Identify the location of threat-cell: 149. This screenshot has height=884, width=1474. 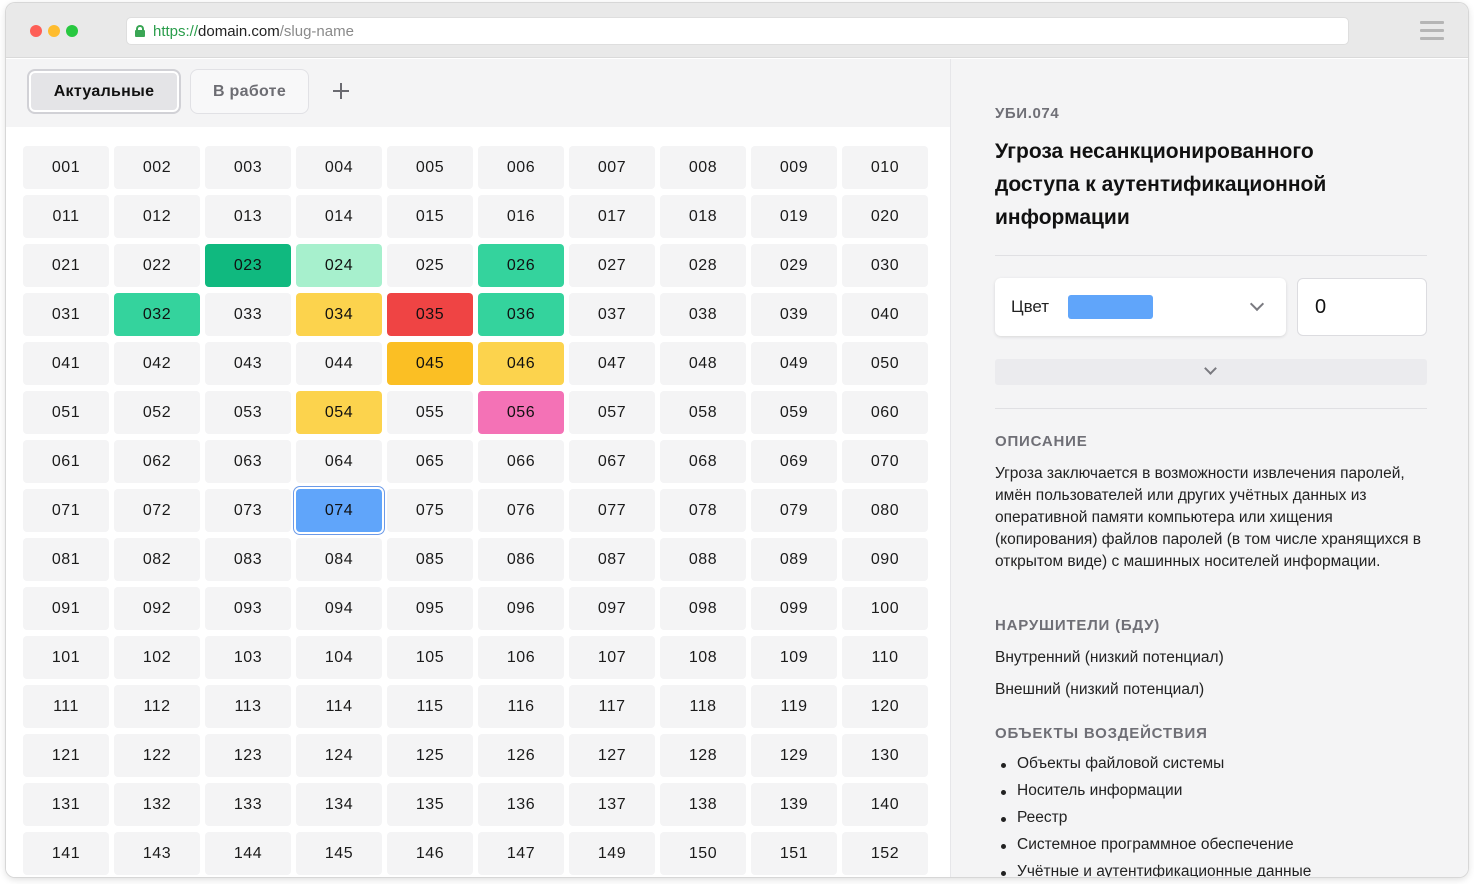
(612, 853).